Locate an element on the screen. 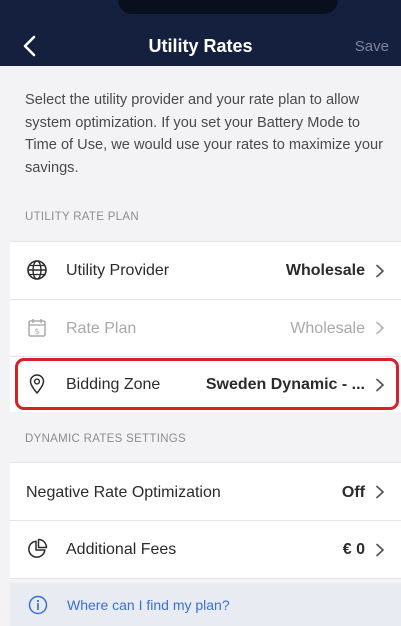 Image resolution: width=401 pixels, height=626 pixels. additional-fees-label: Additional Fees is located at coordinates (121, 549).